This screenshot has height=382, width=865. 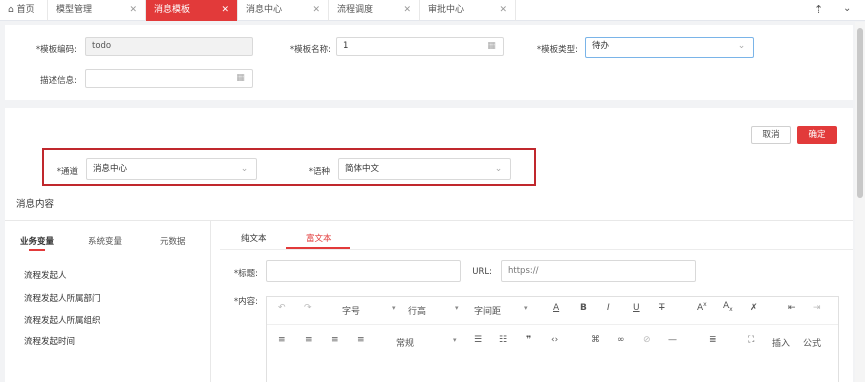 I want to click on template-type-value: 待办, so click(x=601, y=46).